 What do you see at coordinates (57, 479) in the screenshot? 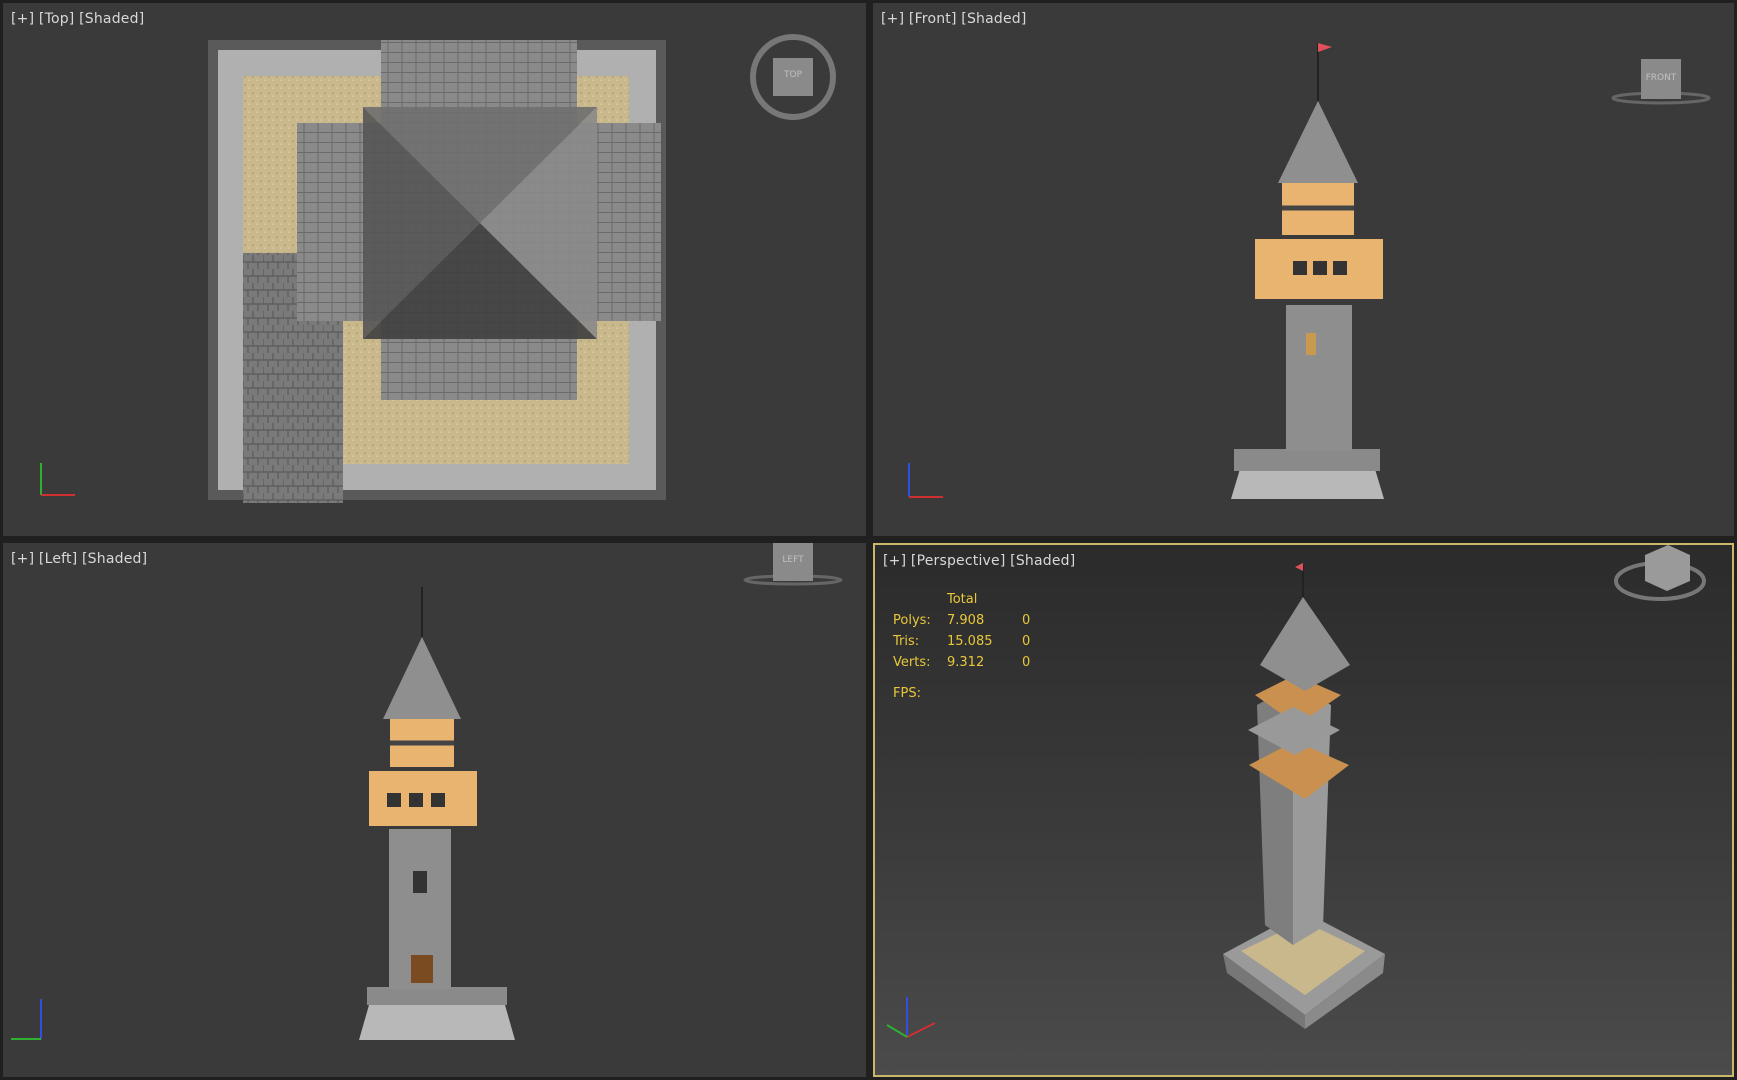
I see `axis-tripod-top` at bounding box center [57, 479].